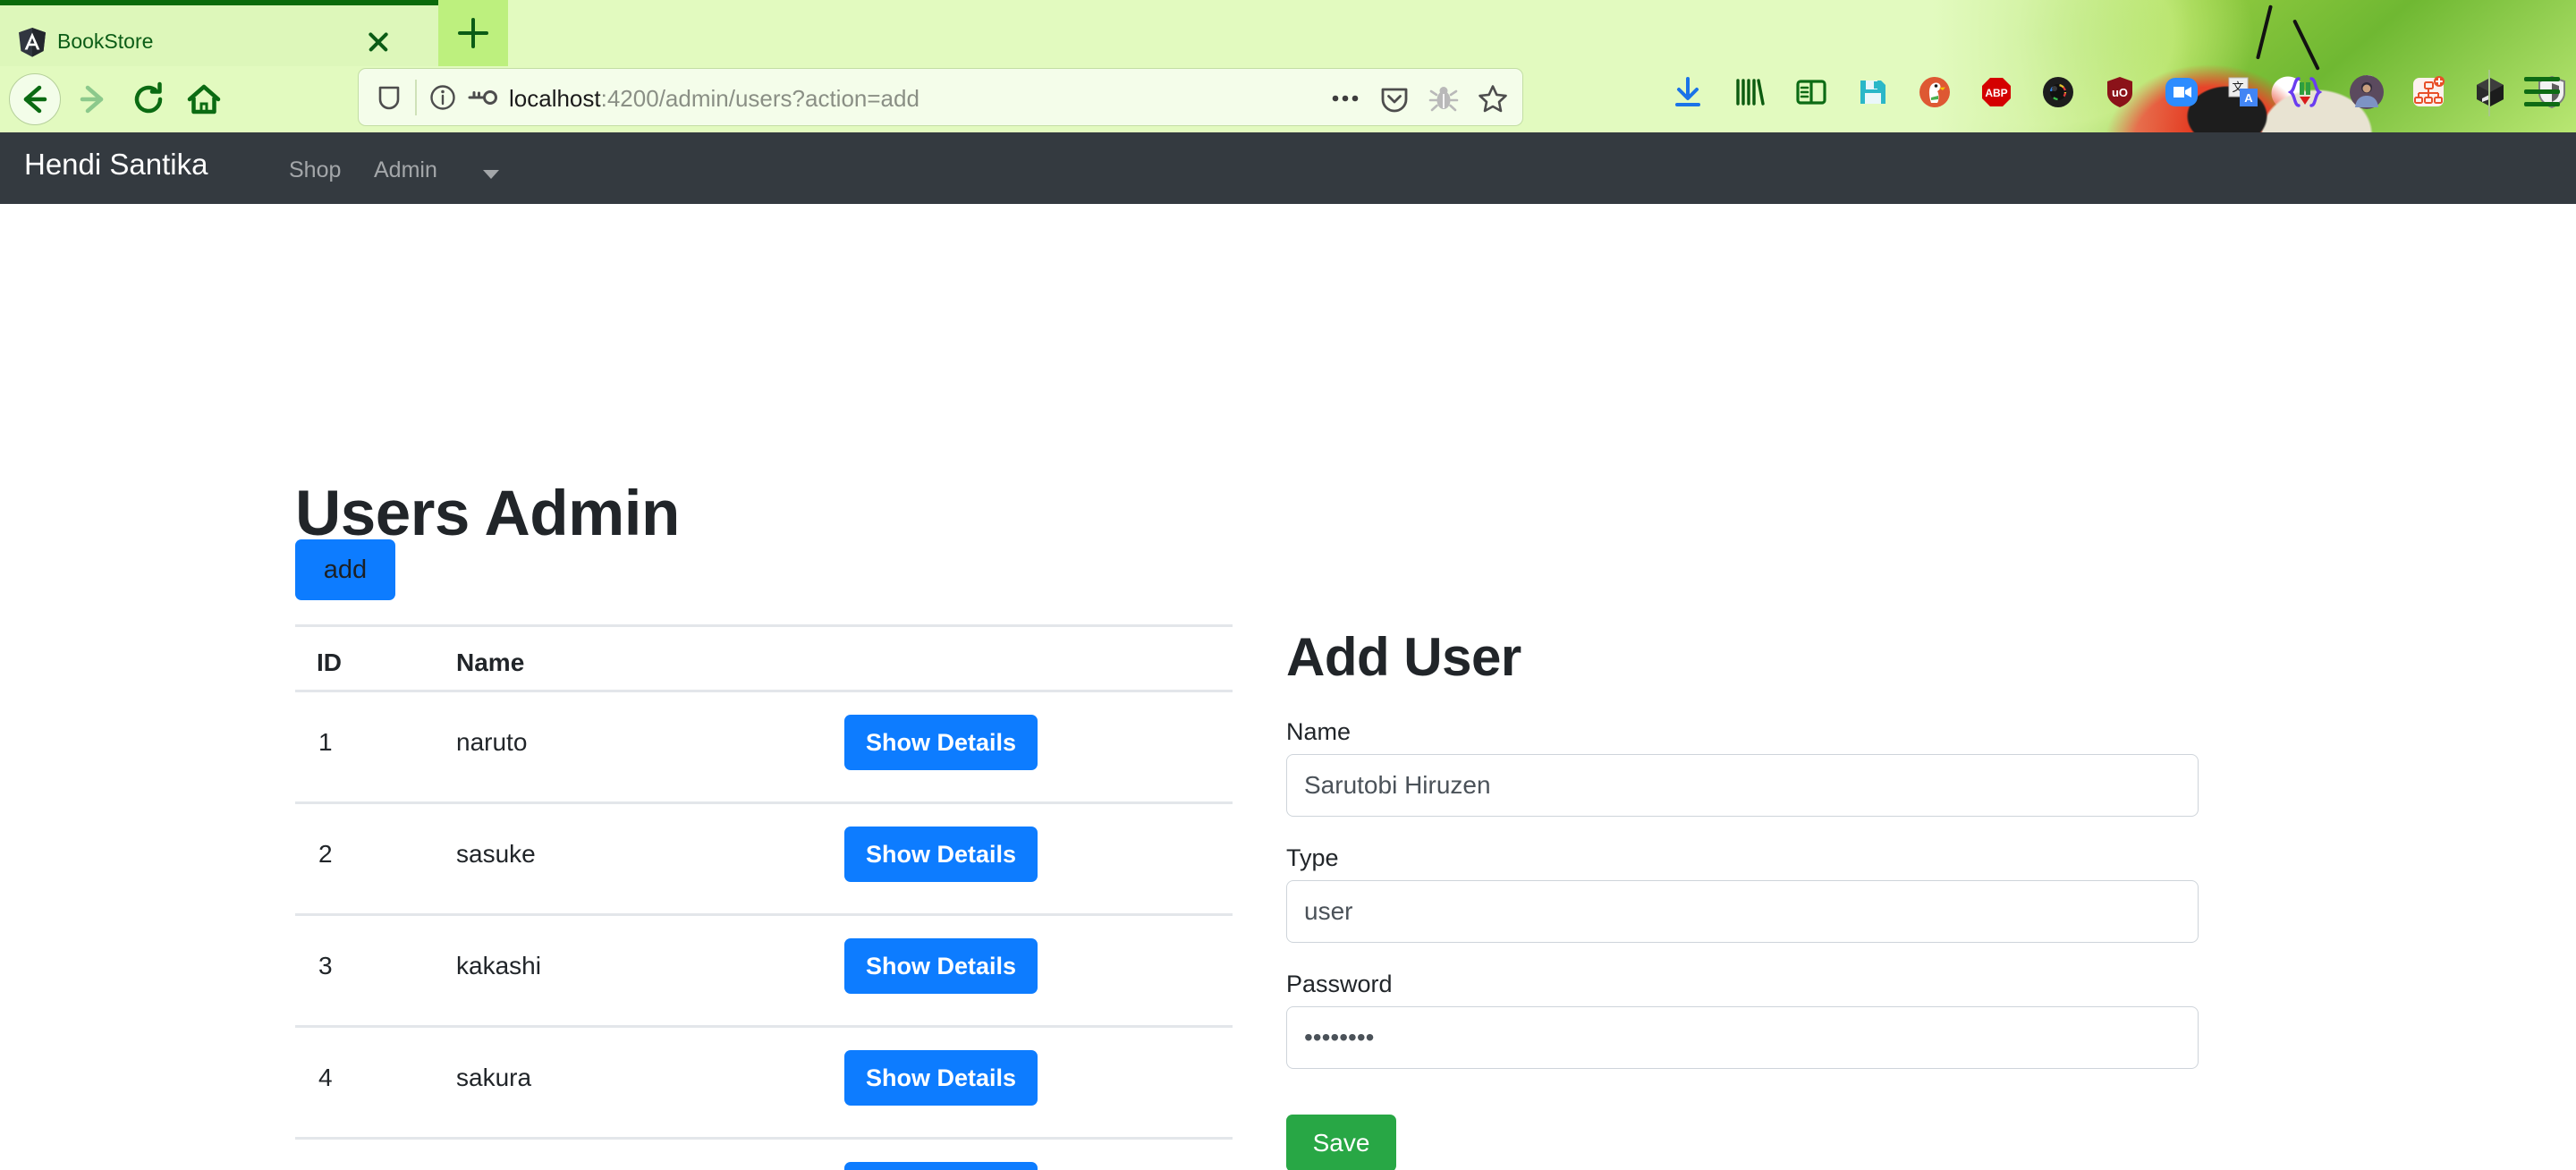 The height and width of the screenshot is (1170, 2576). I want to click on table-row: 5 Asuma Sarutobi Show Details, so click(764, 1153).